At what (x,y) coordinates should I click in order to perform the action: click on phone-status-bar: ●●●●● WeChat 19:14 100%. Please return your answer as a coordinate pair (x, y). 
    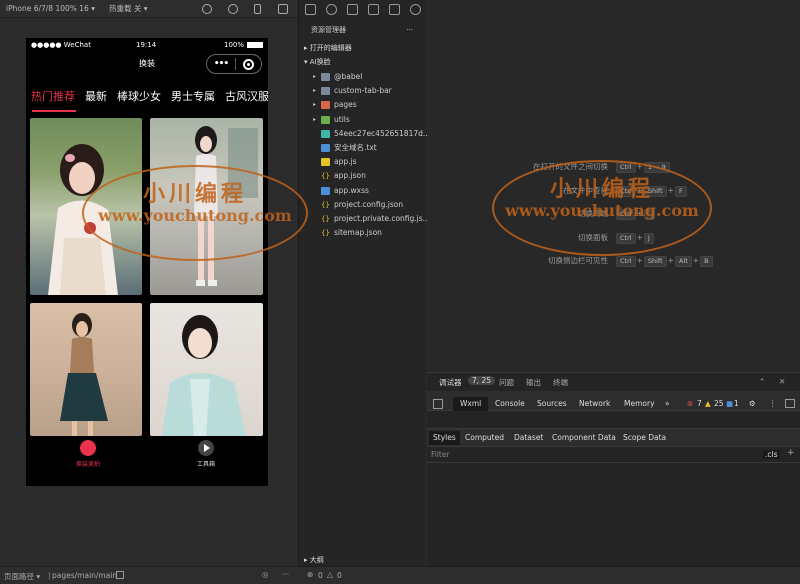
    Looking at the image, I should click on (147, 45).